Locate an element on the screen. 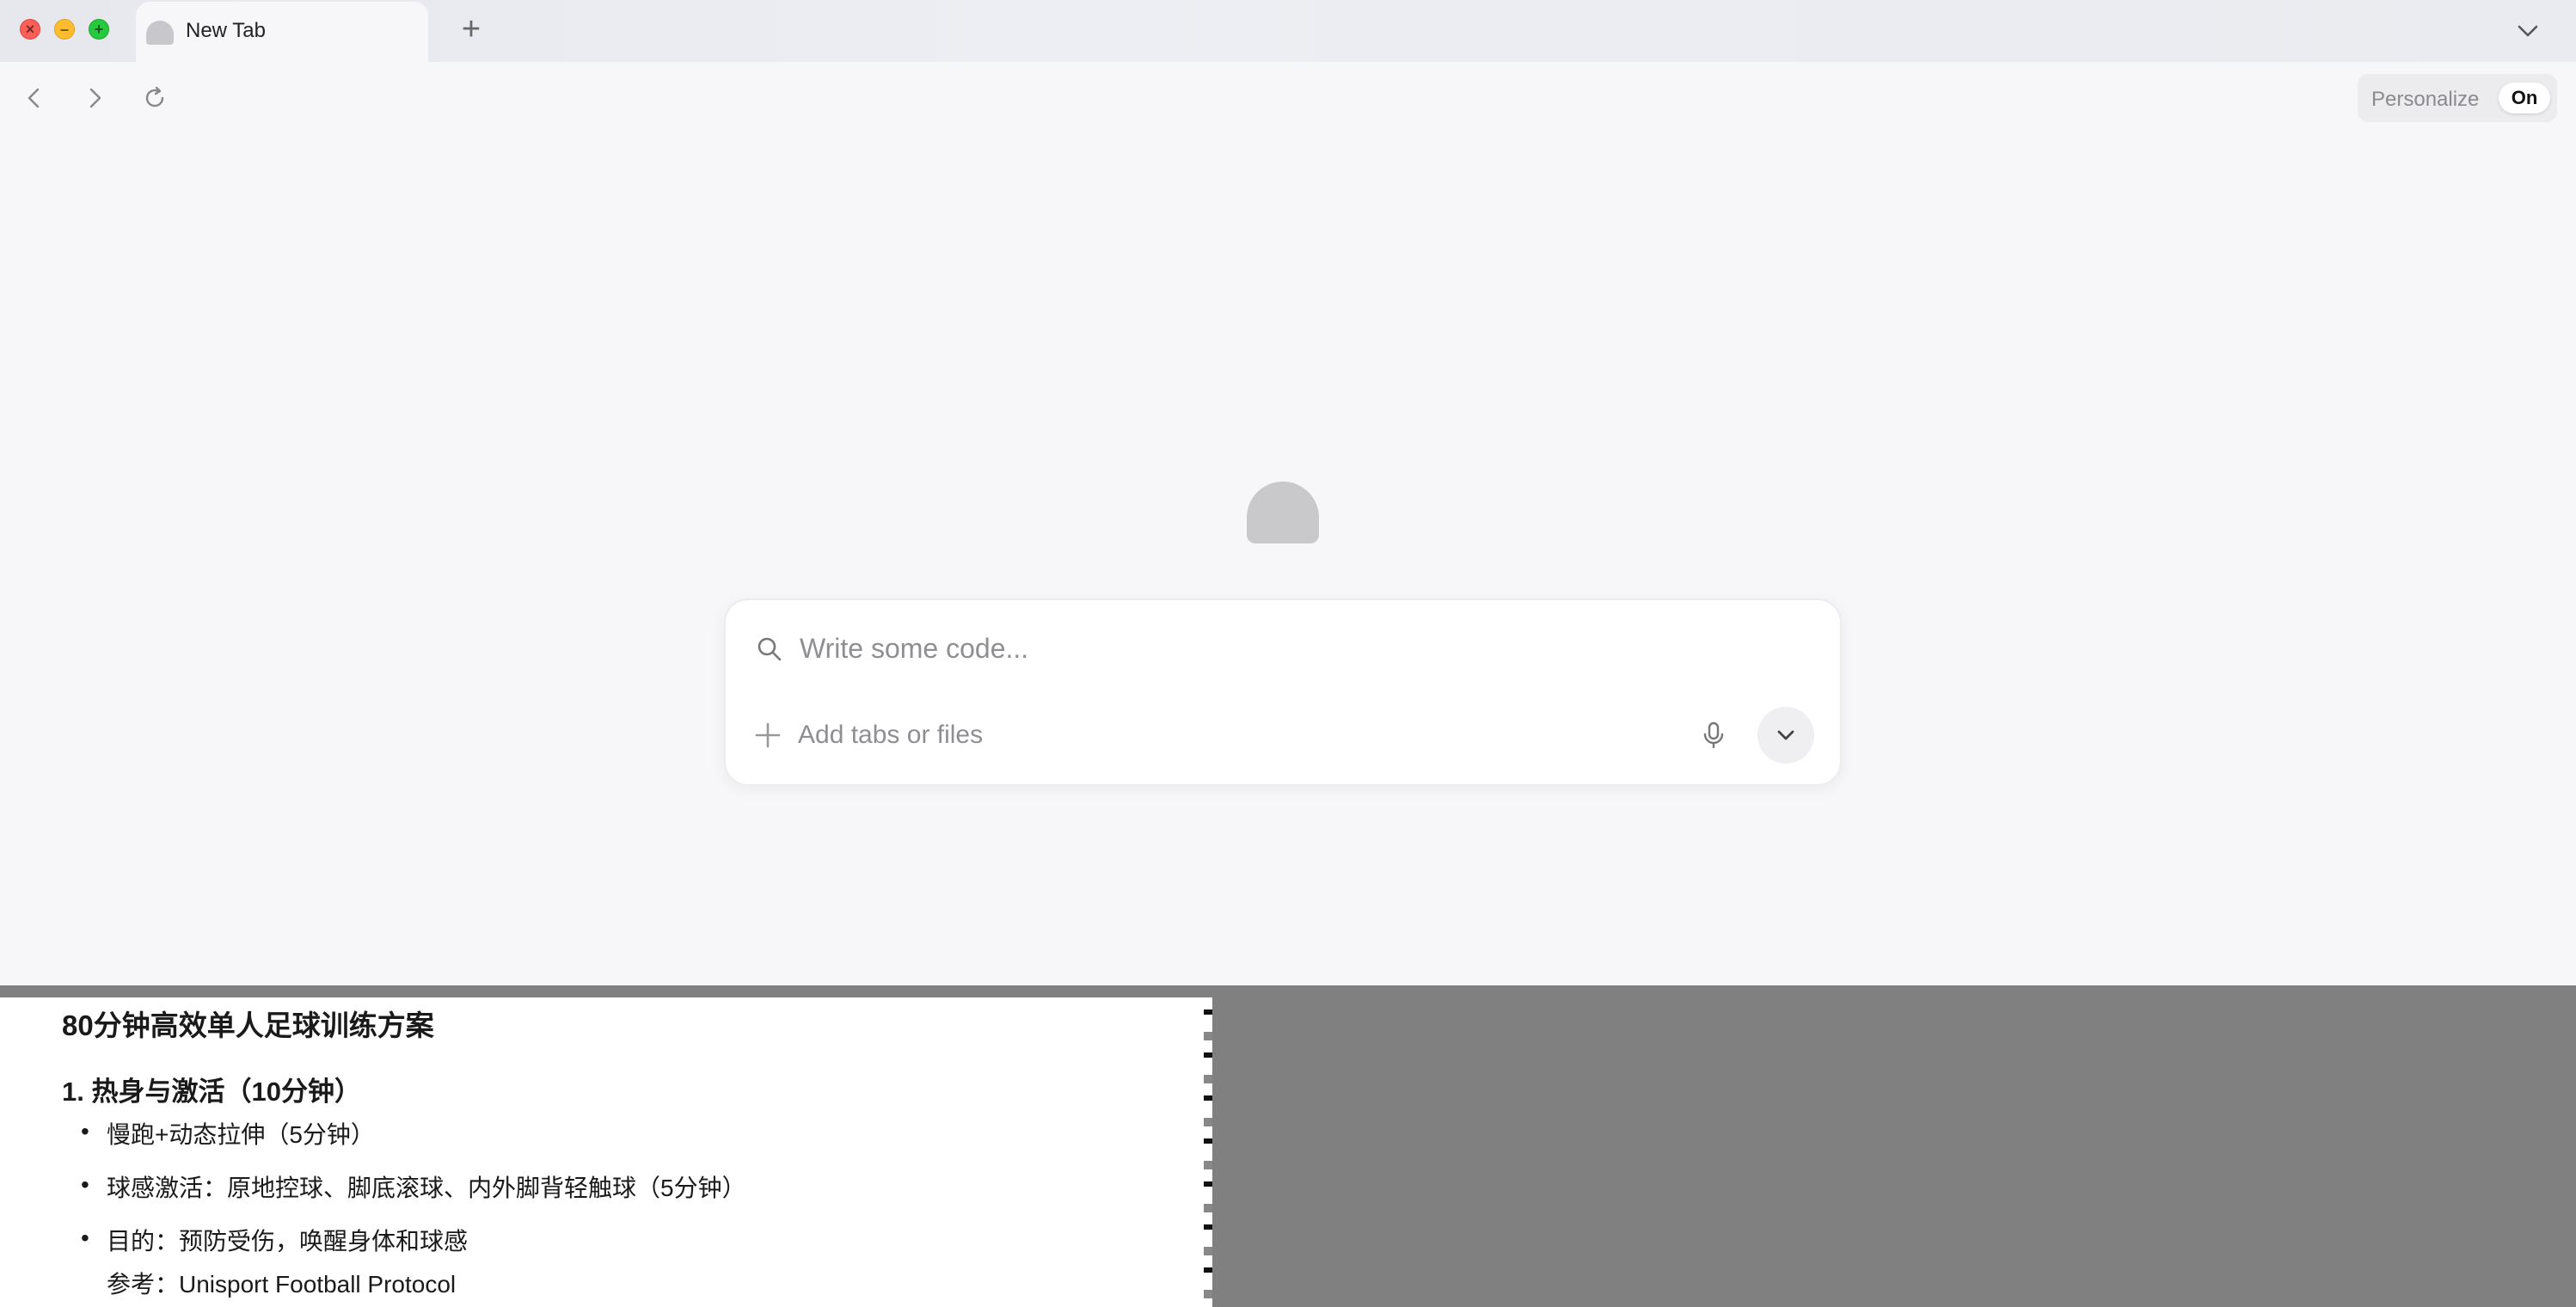 Image resolution: width=2576 pixels, height=1307 pixels. tab-title: New Tab is located at coordinates (226, 30).